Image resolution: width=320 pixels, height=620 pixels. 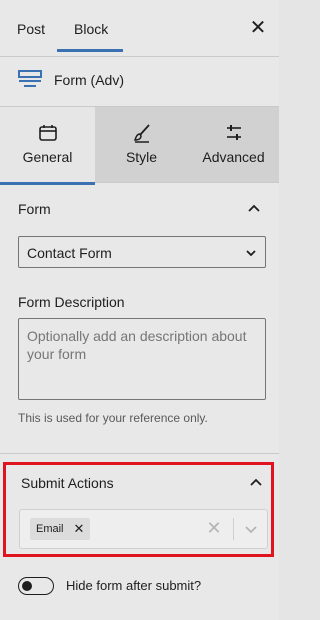 What do you see at coordinates (47, 146) in the screenshot?
I see `tab-general: General` at bounding box center [47, 146].